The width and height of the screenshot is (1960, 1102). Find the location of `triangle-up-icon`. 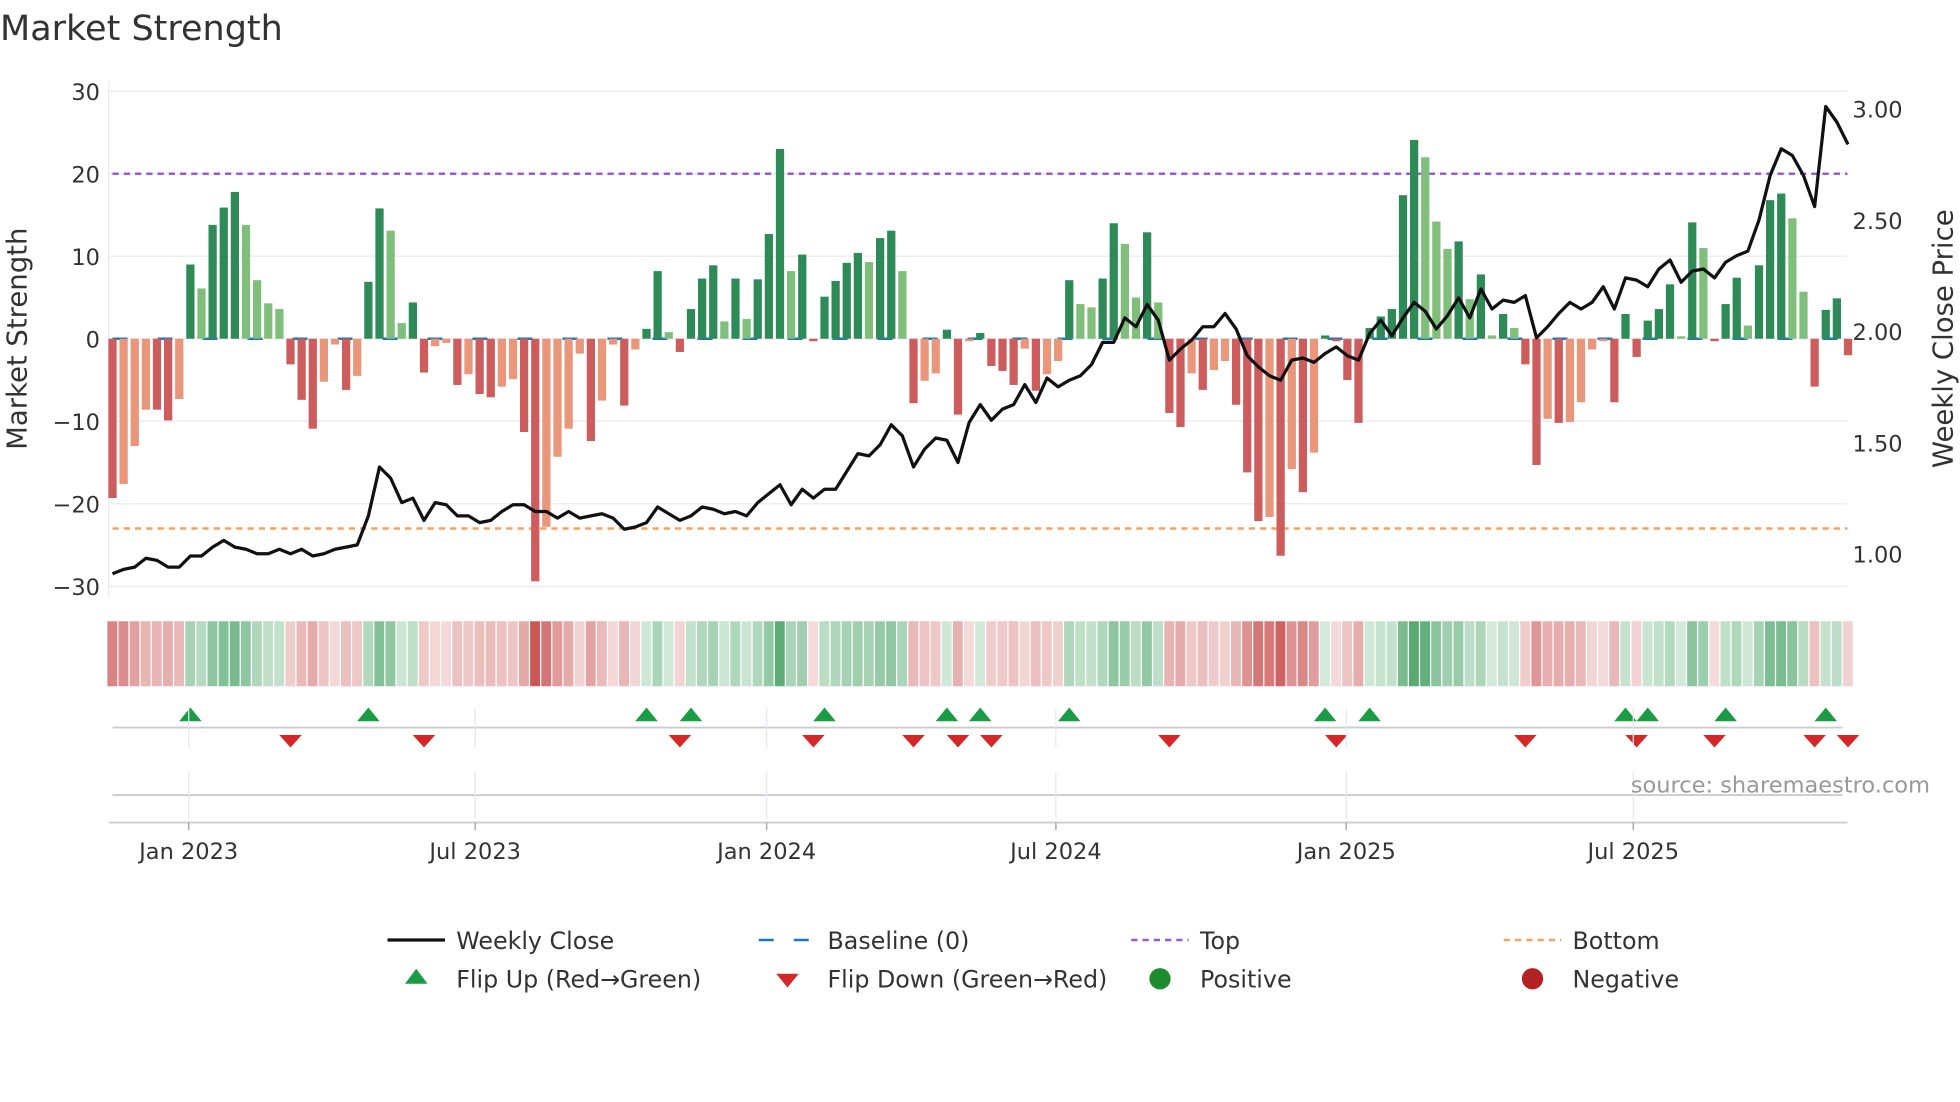

triangle-up-icon is located at coordinates (416, 976).